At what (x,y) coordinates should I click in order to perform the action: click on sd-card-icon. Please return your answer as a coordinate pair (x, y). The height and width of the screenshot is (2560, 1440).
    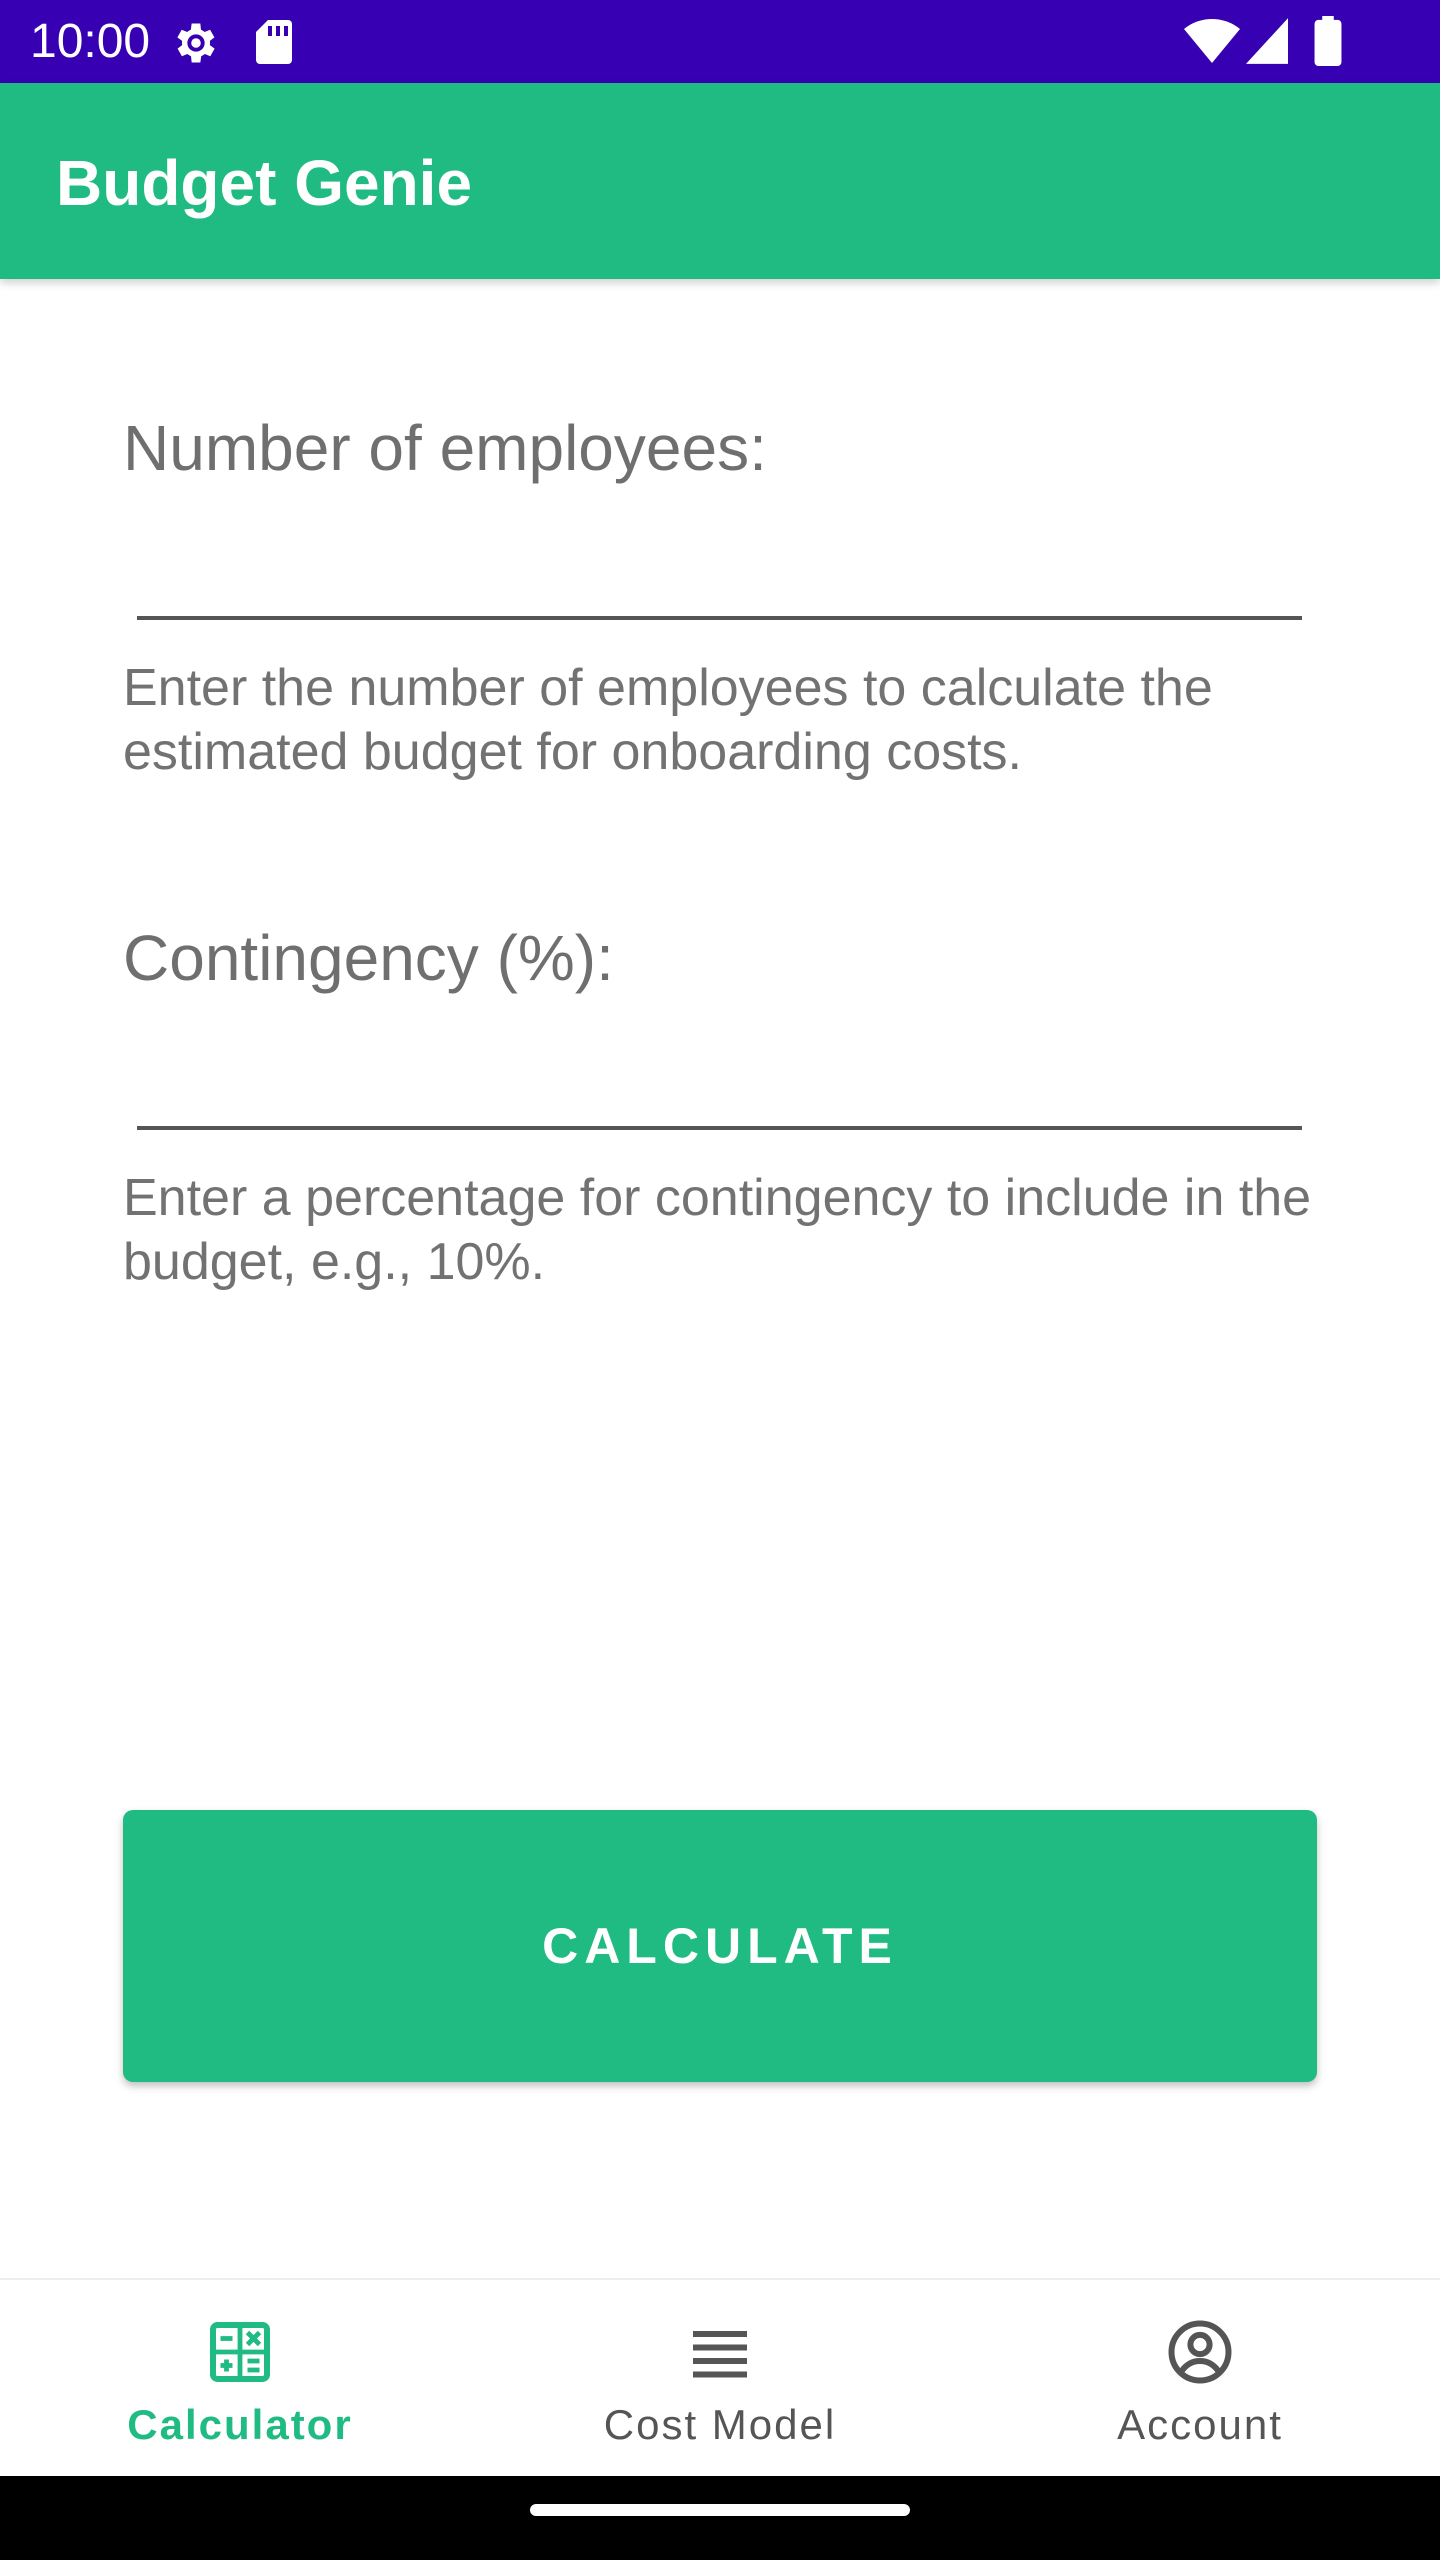
    Looking at the image, I should click on (274, 42).